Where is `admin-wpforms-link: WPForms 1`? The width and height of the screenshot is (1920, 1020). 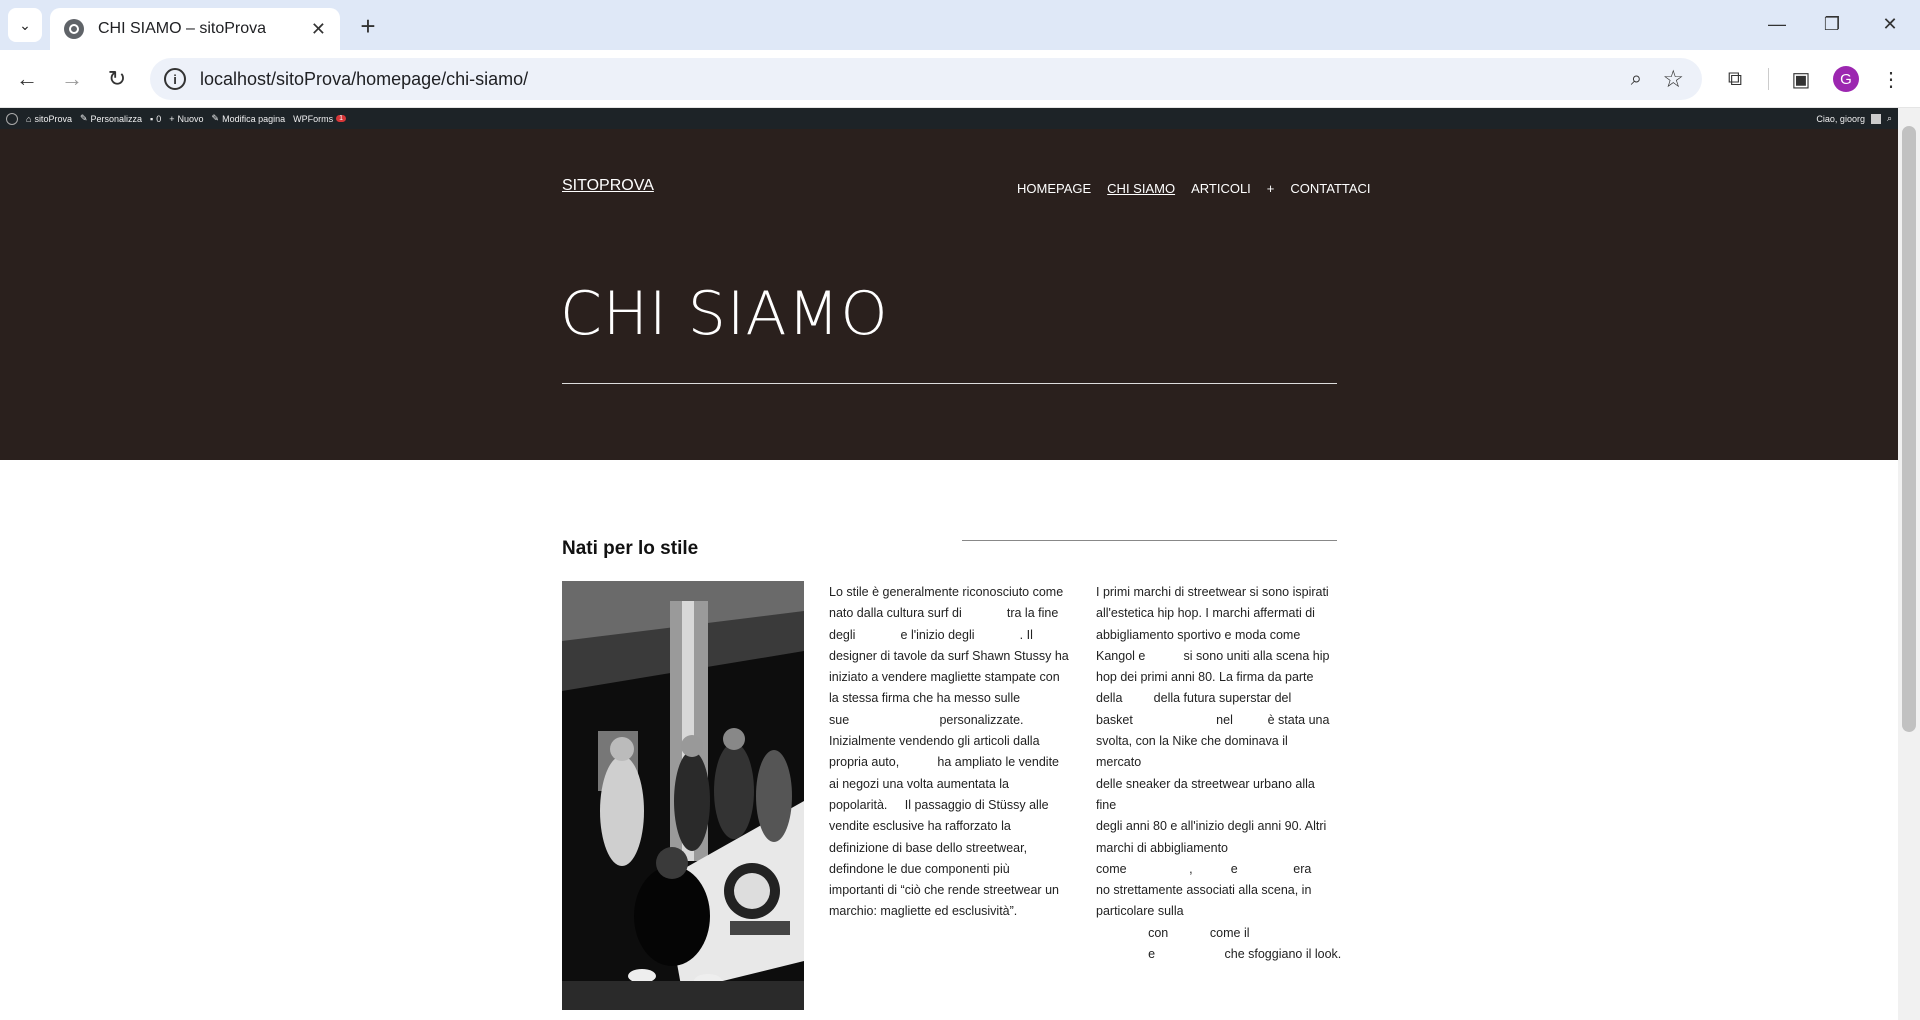
admin-wpforms-link: WPForms 1 is located at coordinates (320, 118).